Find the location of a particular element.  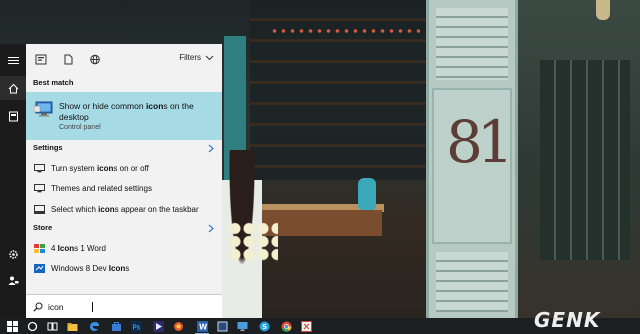

svg-text: Ps is located at coordinates (136, 327).